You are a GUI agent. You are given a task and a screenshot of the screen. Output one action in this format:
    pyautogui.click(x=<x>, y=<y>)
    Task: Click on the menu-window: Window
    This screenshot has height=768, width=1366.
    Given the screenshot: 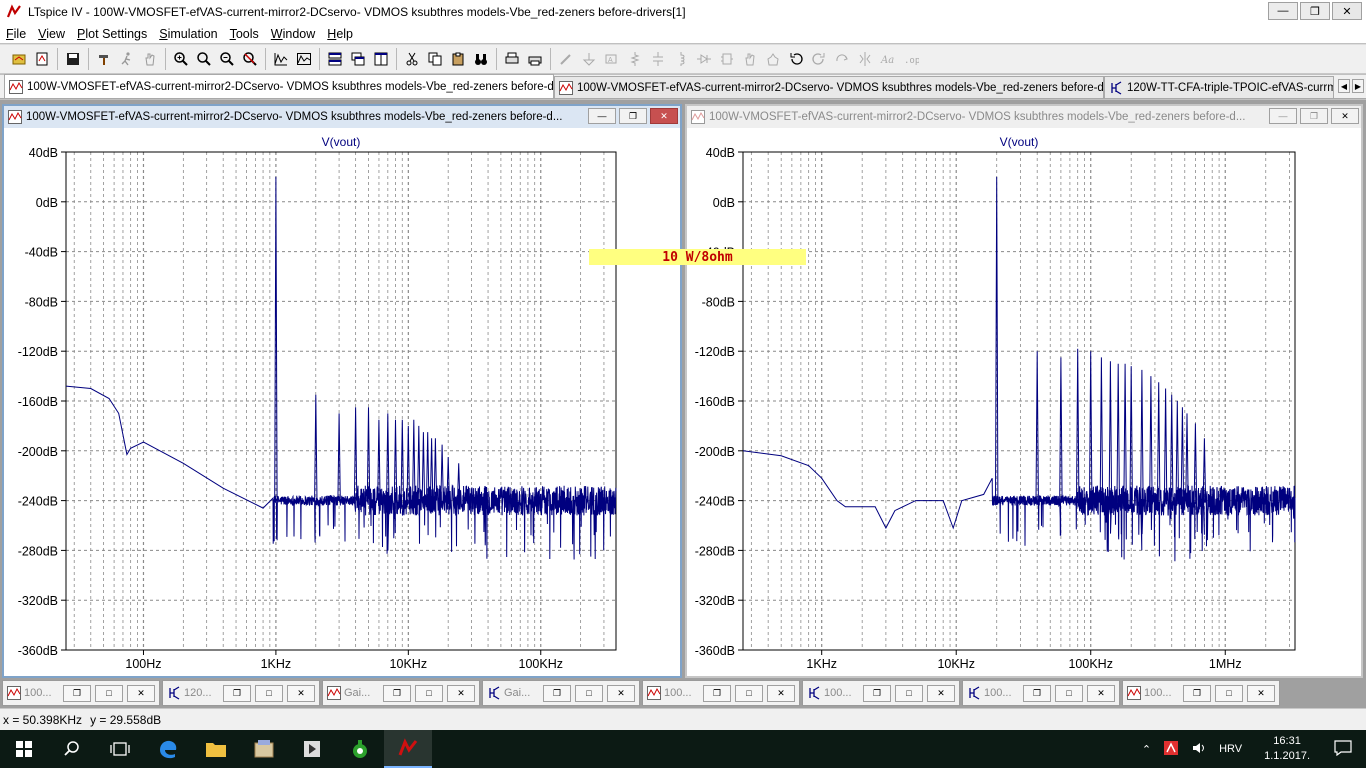 What is the action you would take?
    pyautogui.click(x=293, y=34)
    